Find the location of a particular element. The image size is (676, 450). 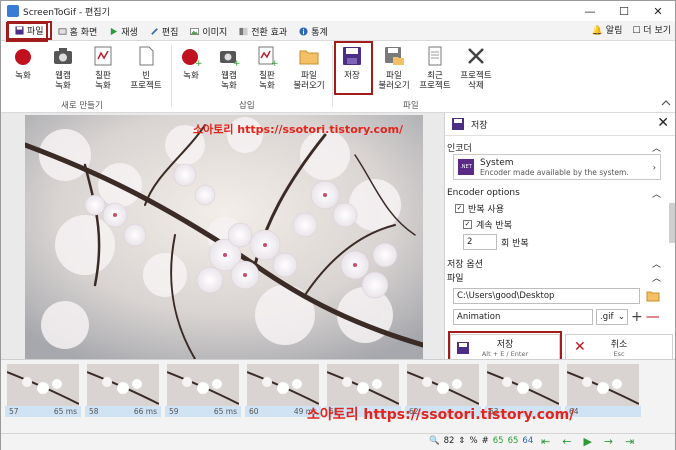

alerts-button: 🔔 알림 is located at coordinates (607, 29).